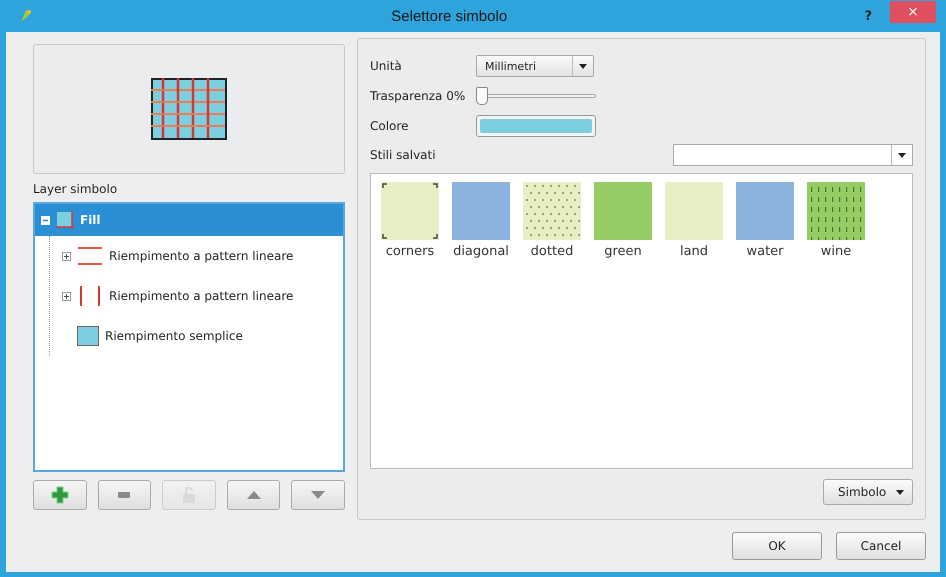  Describe the element at coordinates (318, 495) in the screenshot. I see `down-layer-button` at that location.